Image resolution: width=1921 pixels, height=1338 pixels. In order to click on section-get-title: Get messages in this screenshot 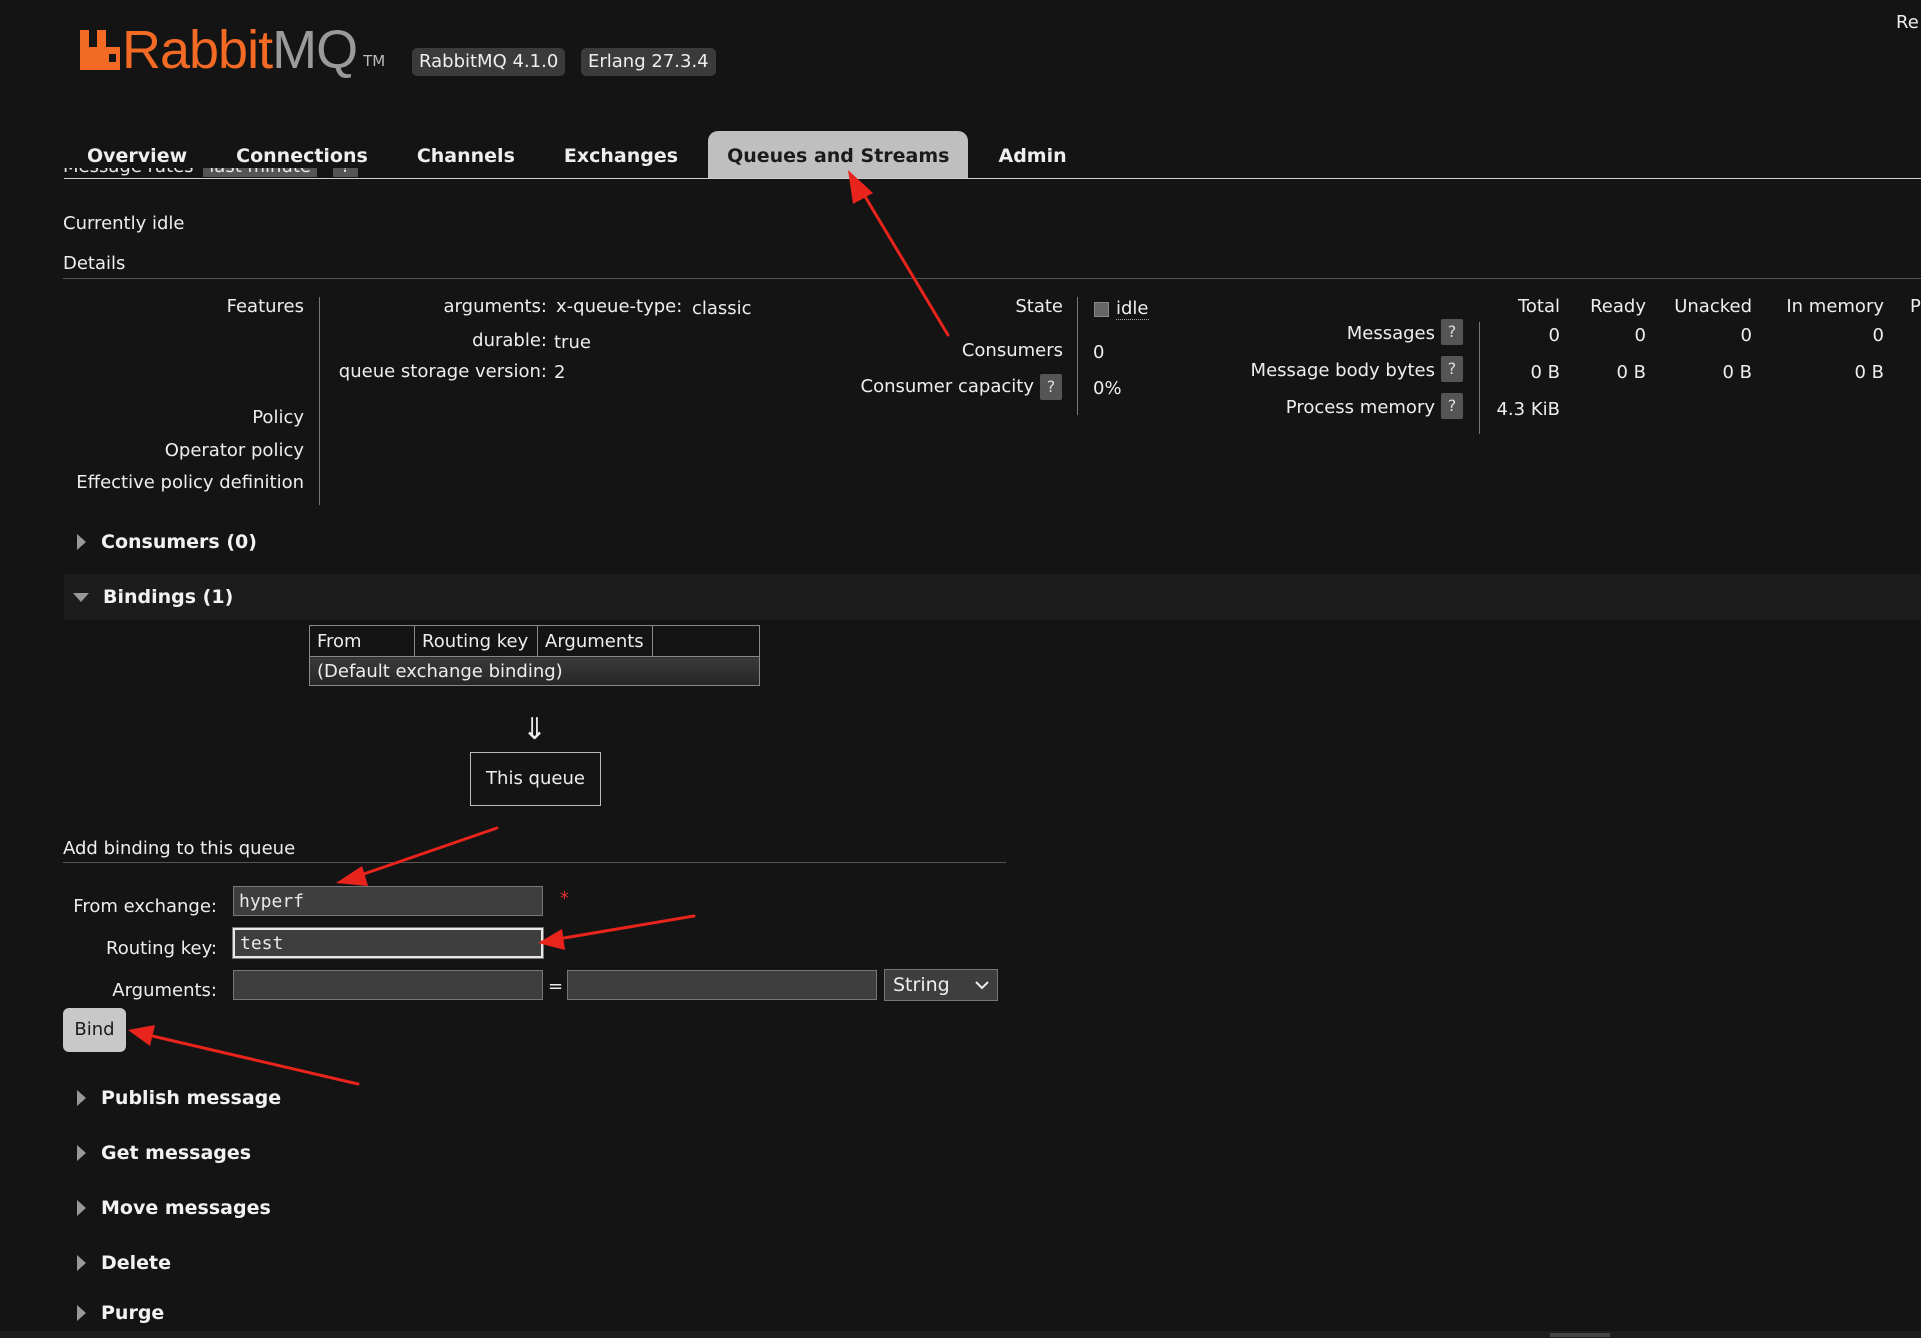, I will do `click(176, 1153)`.